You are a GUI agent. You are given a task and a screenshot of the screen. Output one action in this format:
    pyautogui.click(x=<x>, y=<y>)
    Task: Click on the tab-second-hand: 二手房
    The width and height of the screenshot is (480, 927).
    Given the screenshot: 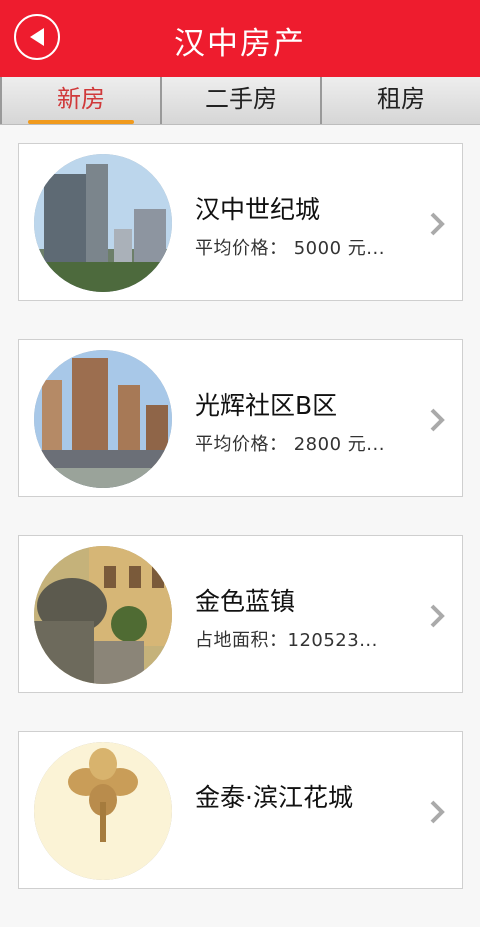 What is the action you would take?
    pyautogui.click(x=240, y=100)
    